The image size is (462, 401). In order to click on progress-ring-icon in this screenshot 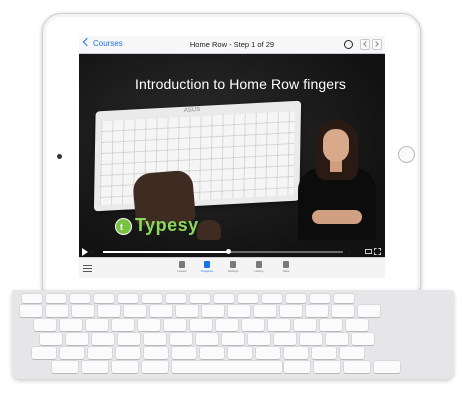, I will do `click(348, 44)`.